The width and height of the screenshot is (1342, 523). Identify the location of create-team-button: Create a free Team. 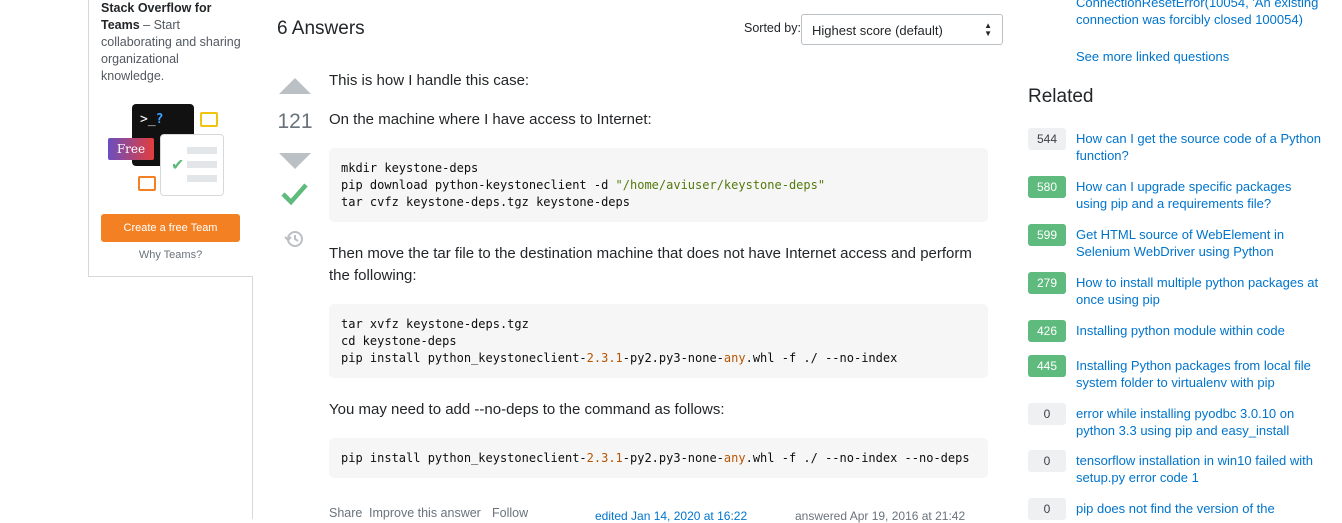
(170, 228).